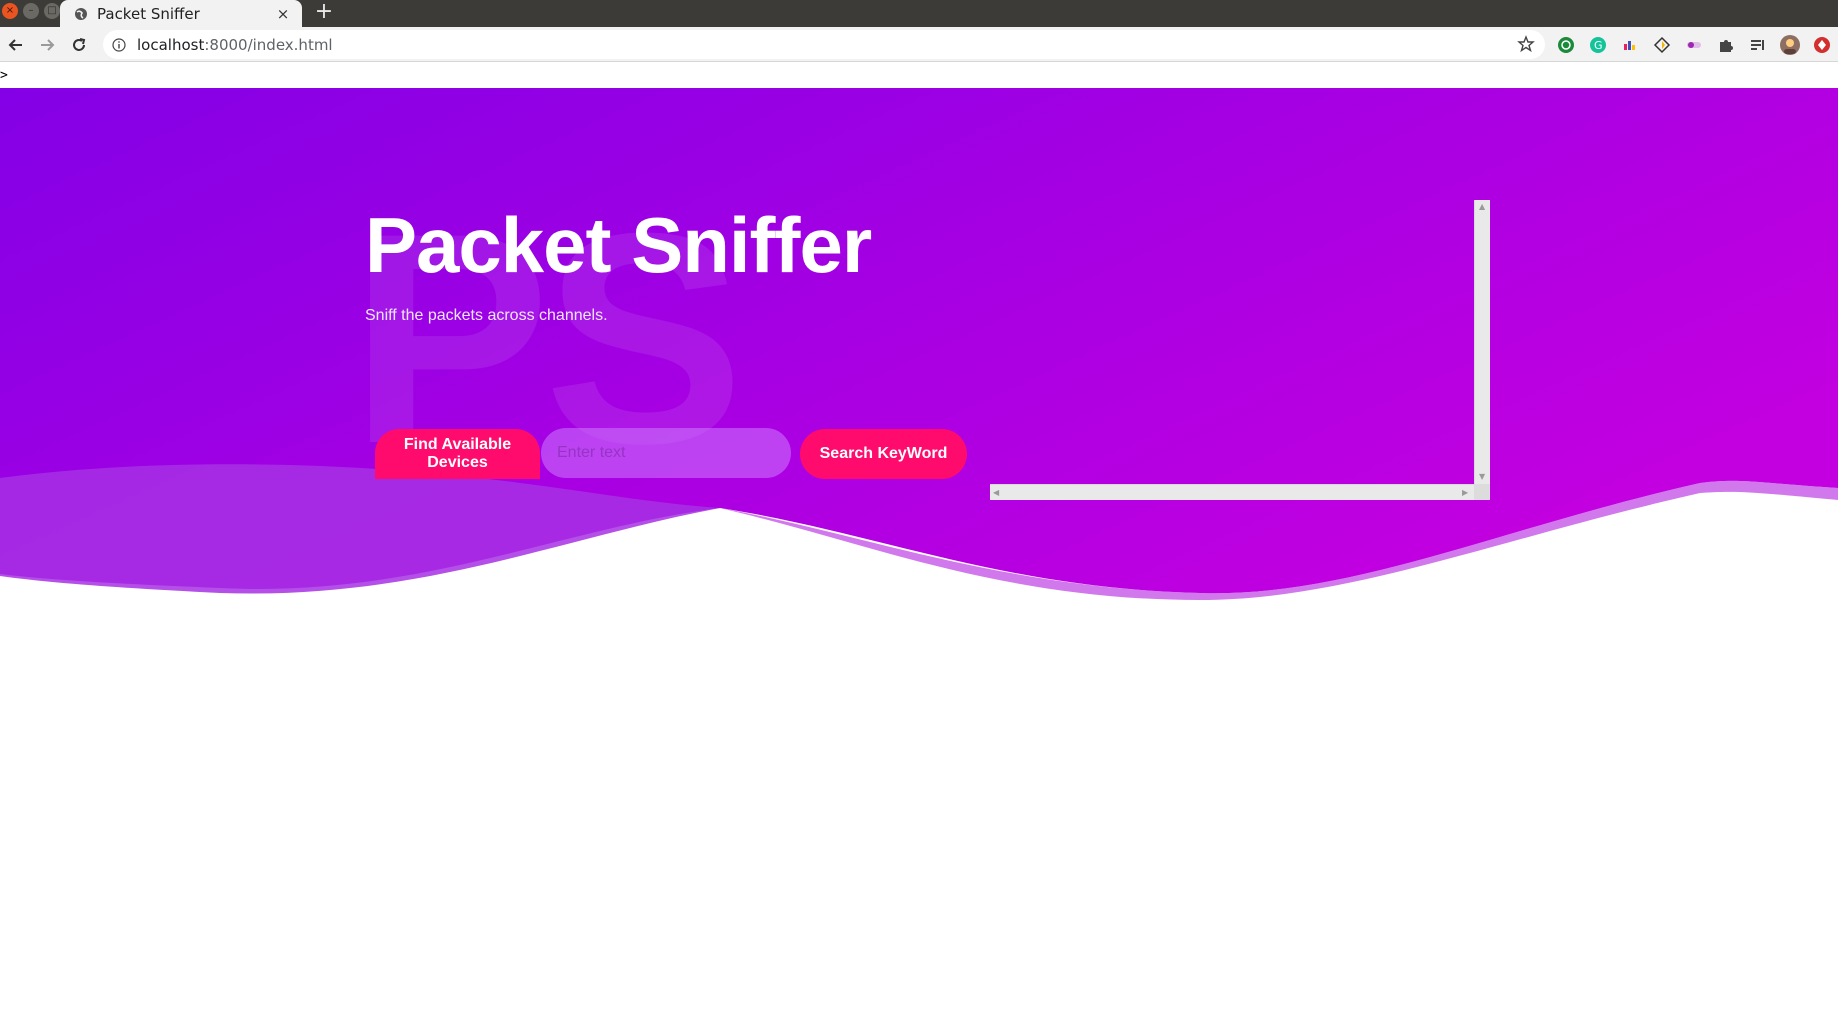 This screenshot has width=1838, height=1022. I want to click on search-keyword-button: Search KeyWord, so click(883, 454).